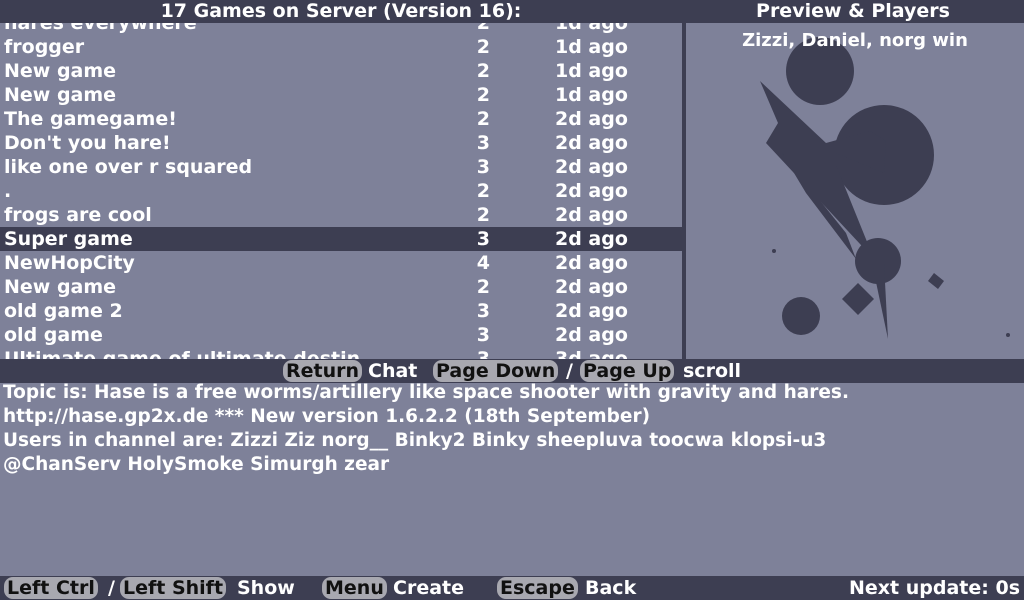  I want to click on game-row: . 2 2d ago, so click(341, 191).